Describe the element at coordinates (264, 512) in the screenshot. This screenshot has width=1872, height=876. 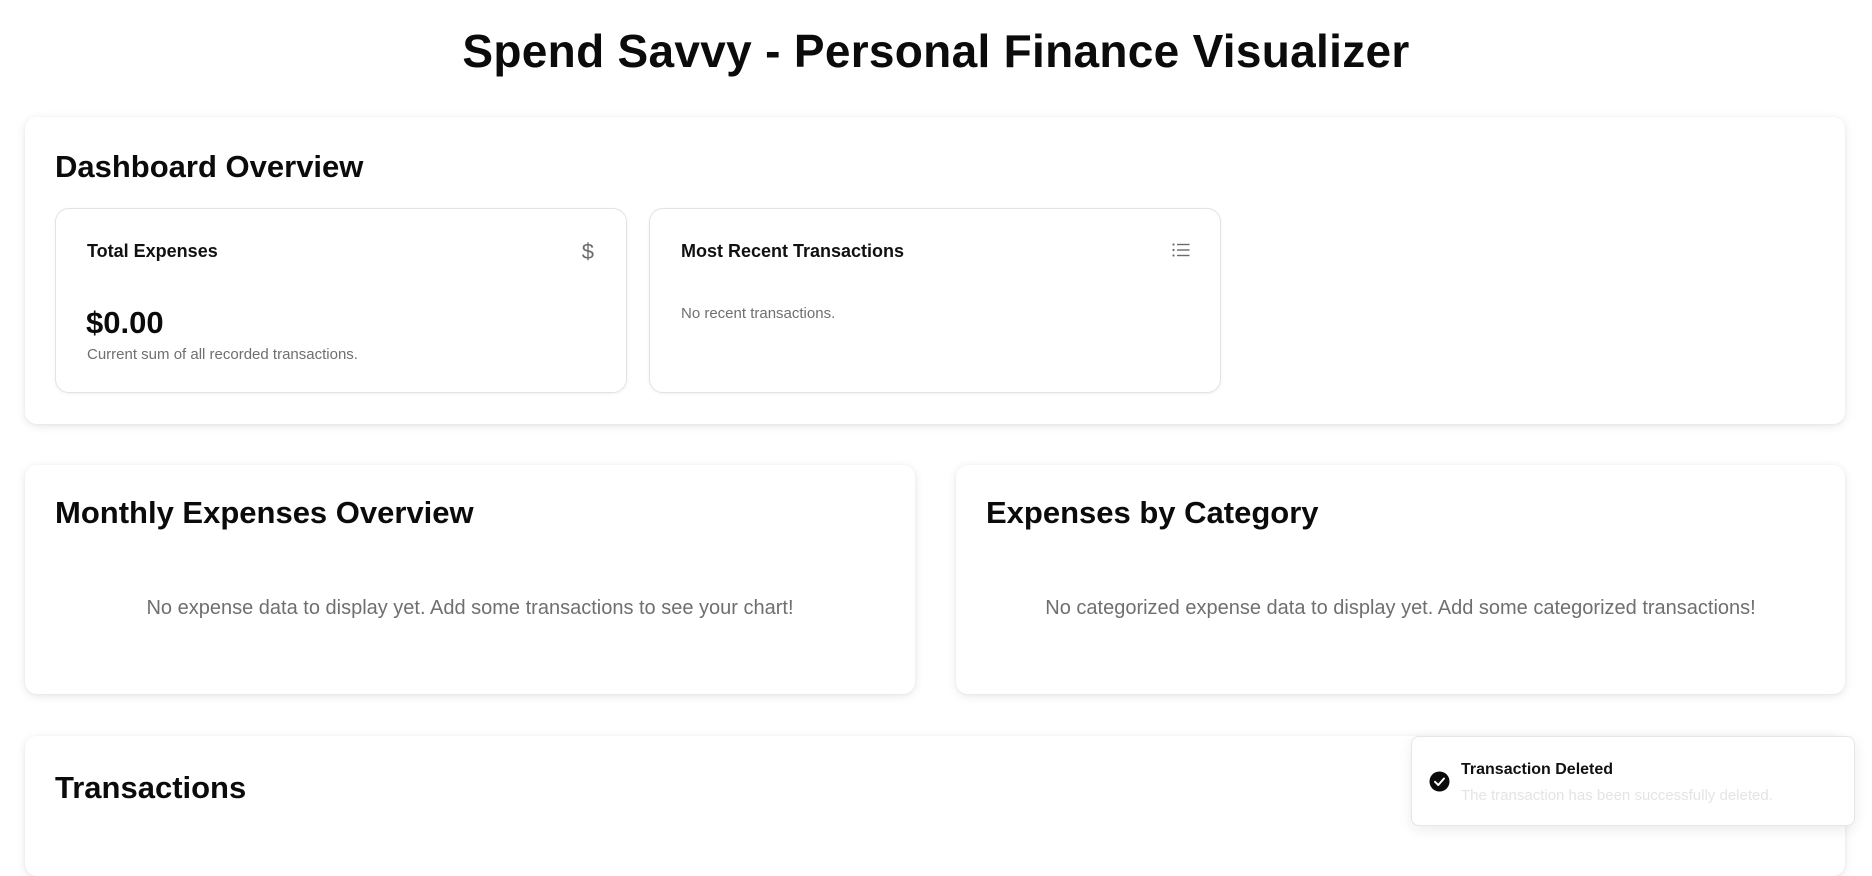
I see `monthly-expenses-title: Monthly Expenses Overview` at that location.